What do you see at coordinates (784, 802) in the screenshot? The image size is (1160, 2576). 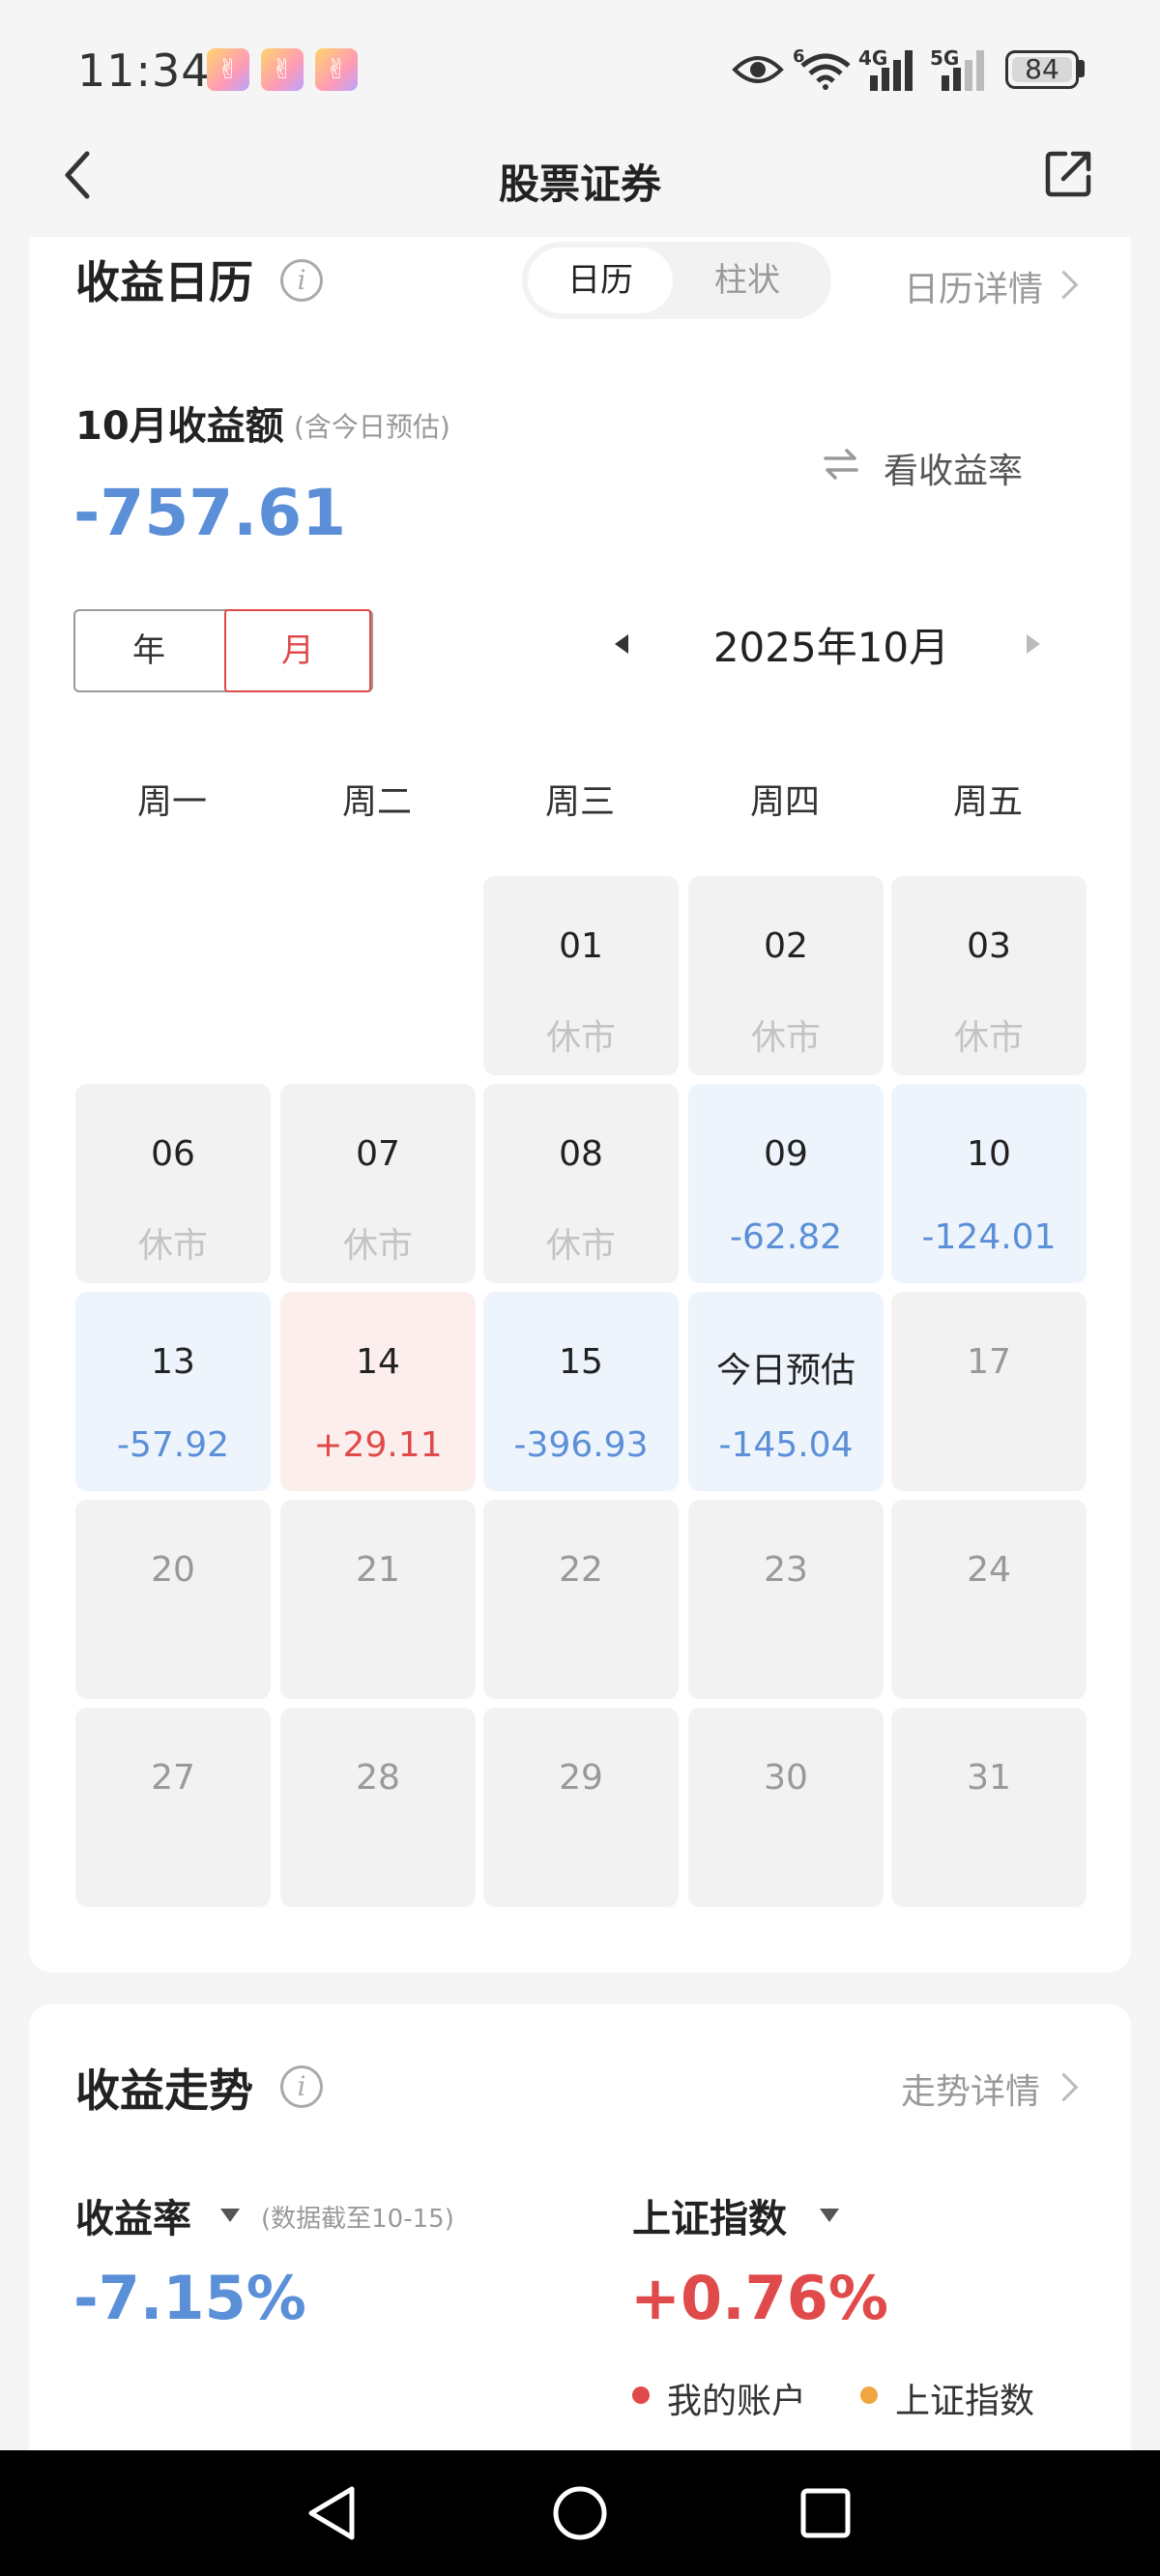 I see `weekday-thu: 周四` at bounding box center [784, 802].